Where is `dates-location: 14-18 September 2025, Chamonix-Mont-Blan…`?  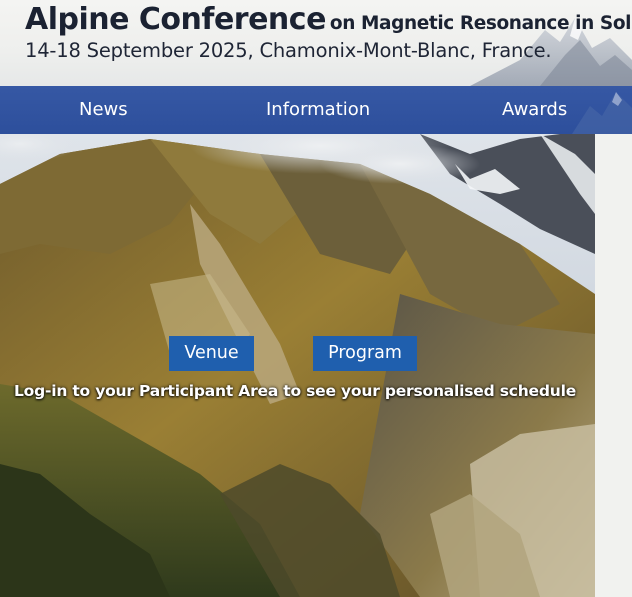 dates-location: 14-18 September 2025, Chamonix-Mont-Blan… is located at coordinates (288, 50).